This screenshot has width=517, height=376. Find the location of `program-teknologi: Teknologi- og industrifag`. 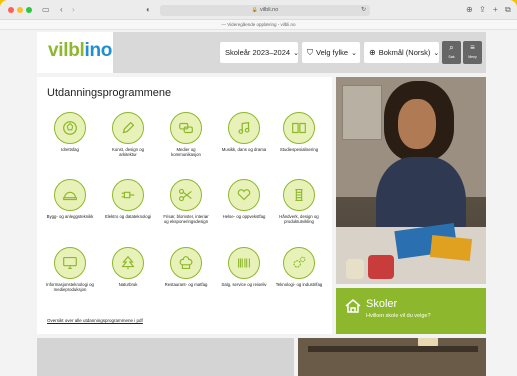

program-teknologi: Teknologi- og industrifag is located at coordinates (299, 267).